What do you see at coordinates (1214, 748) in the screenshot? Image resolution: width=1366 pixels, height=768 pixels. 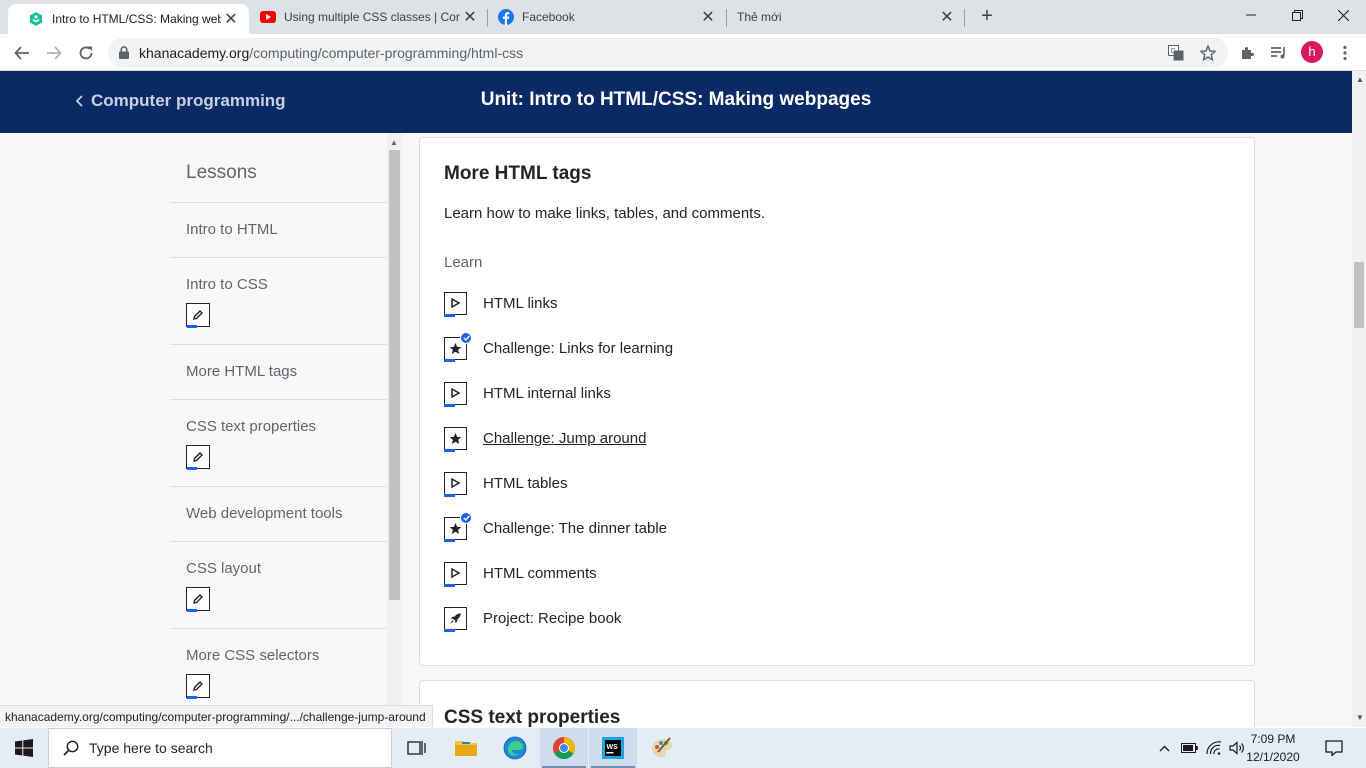 I see `network-button` at bounding box center [1214, 748].